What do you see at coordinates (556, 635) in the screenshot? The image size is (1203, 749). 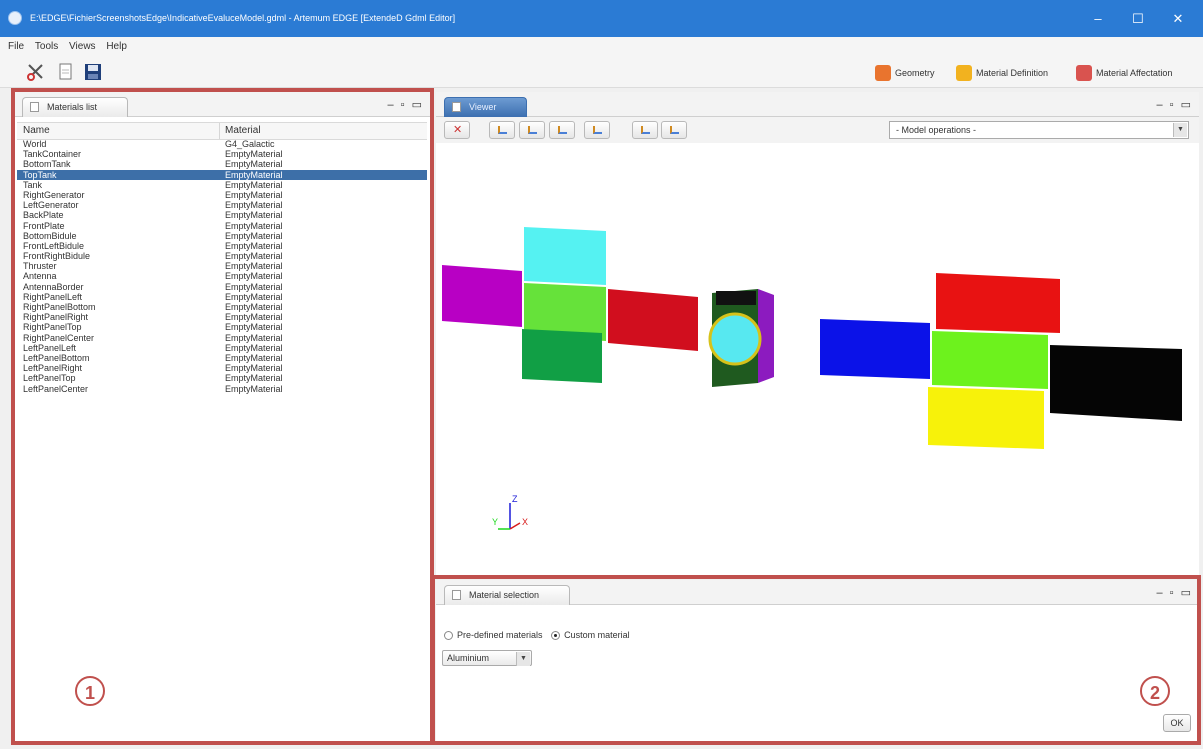 I see `custom-radio` at bounding box center [556, 635].